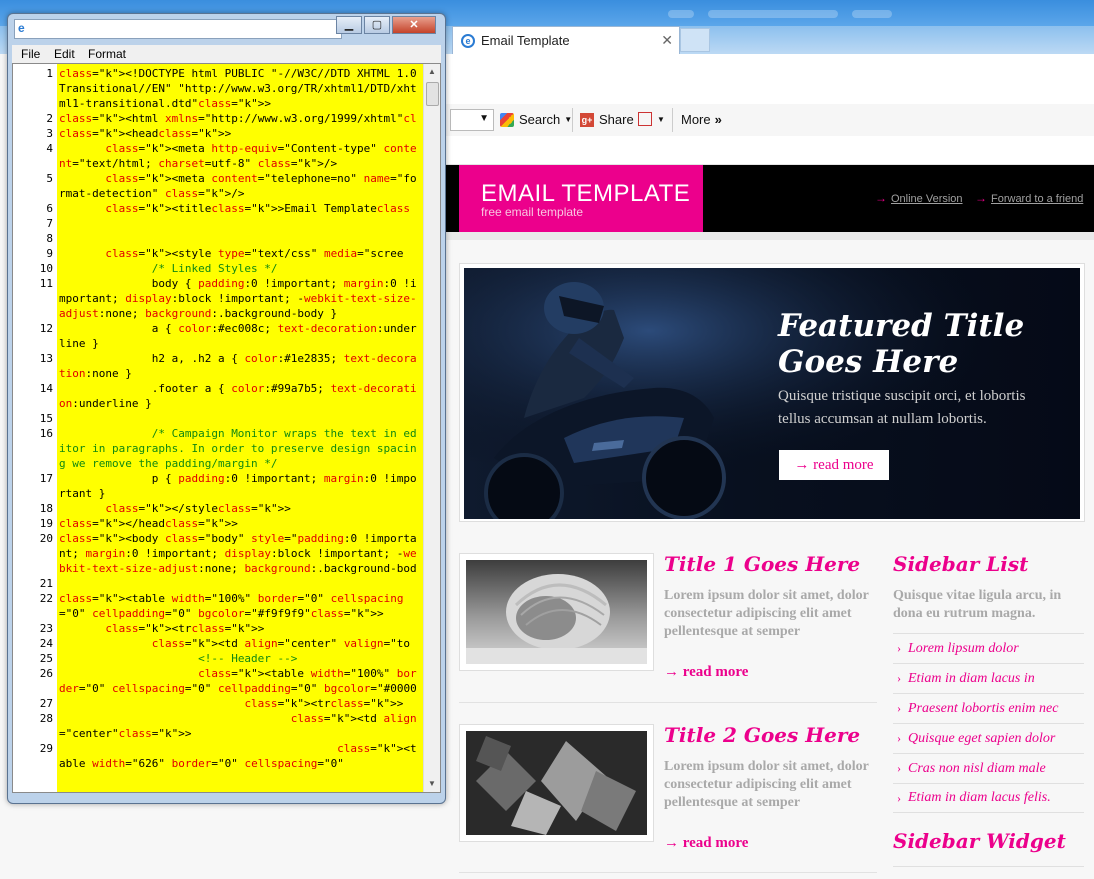  Describe the element at coordinates (324, 703) in the screenshot. I see `code-line: class="k"><trclass="k">>` at that location.